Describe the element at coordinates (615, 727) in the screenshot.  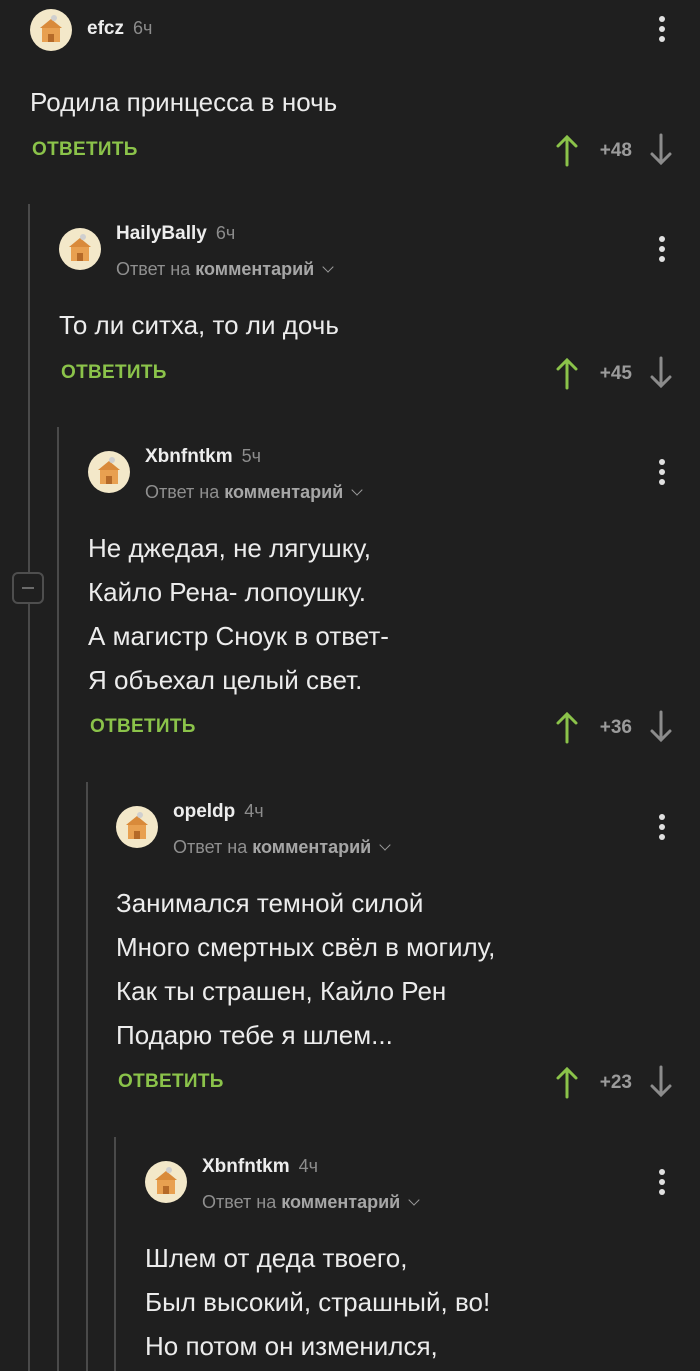
I see `comment-score: +36` at that location.